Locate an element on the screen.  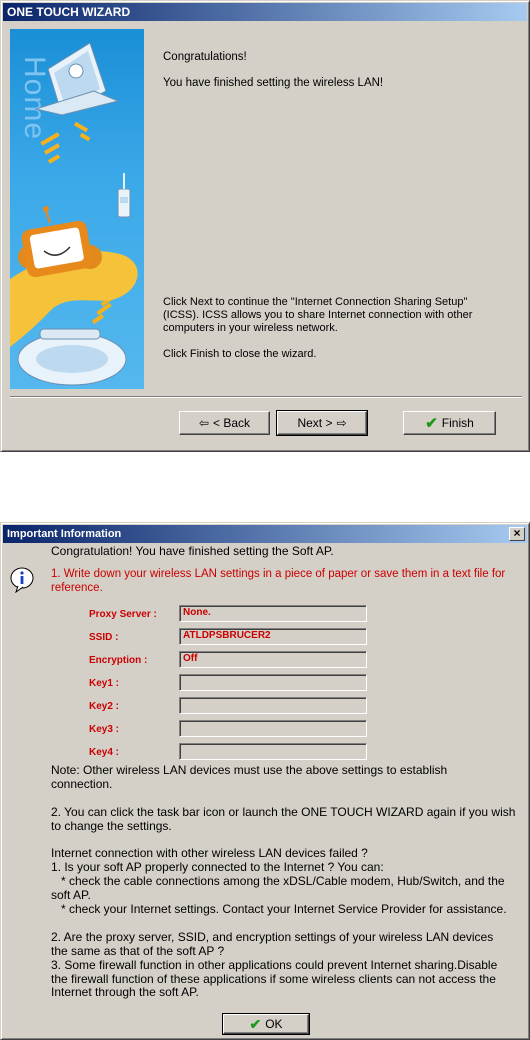
access-point-icon is located at coordinates (124, 195).